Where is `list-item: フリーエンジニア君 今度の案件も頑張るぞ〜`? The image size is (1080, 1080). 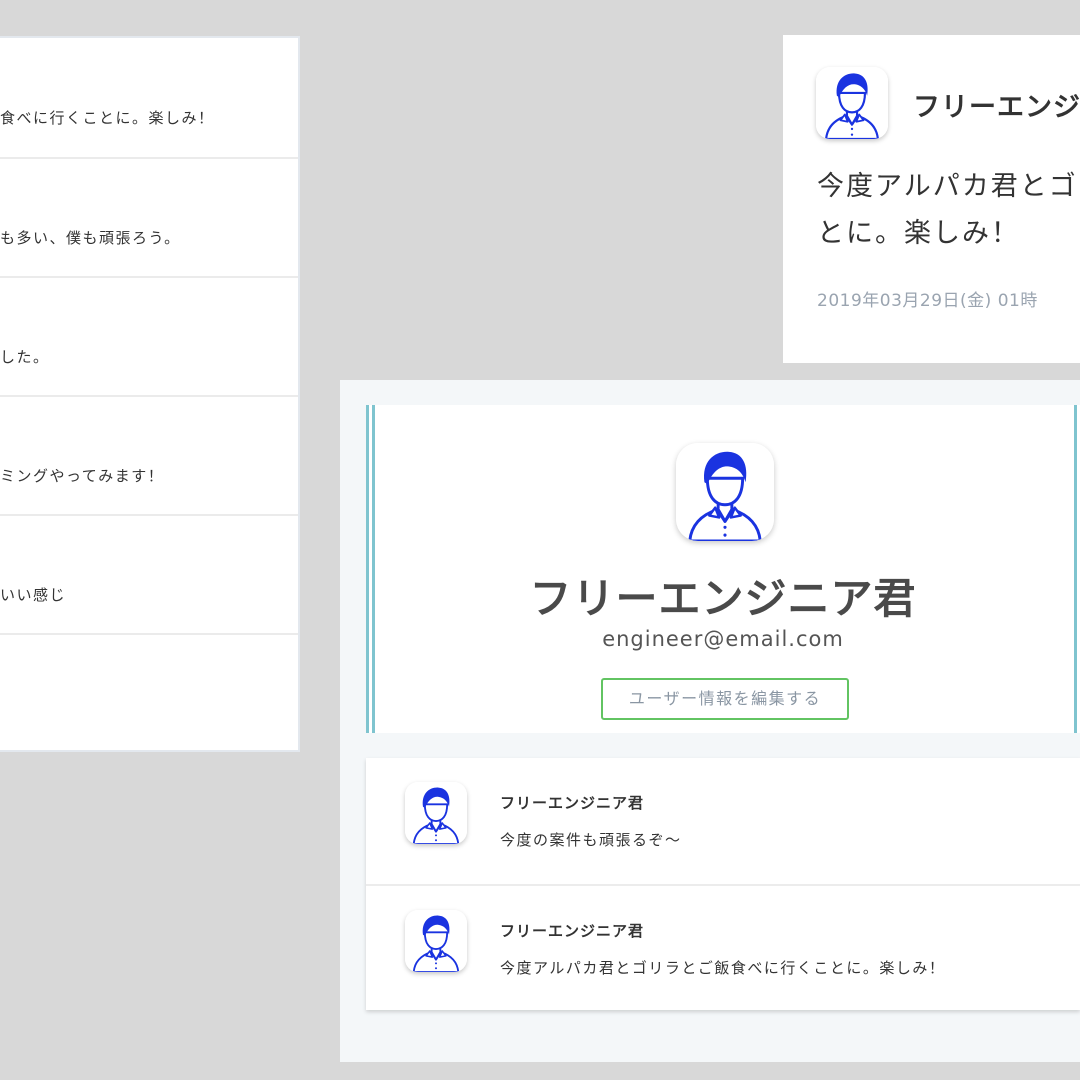
list-item: フリーエンジニア君 今度の案件も頑張るぞ〜 is located at coordinates (723, 821).